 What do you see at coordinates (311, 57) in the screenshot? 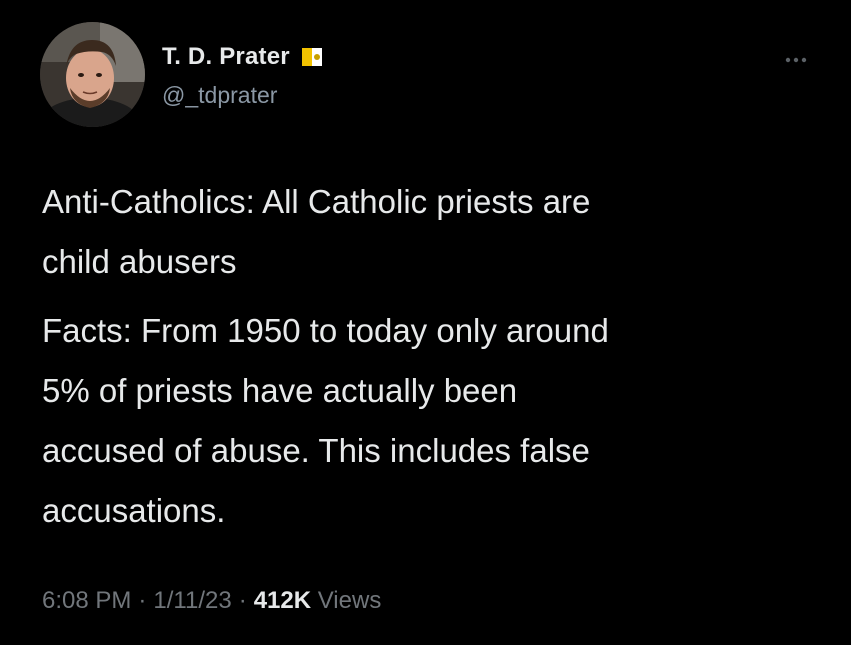
I see `papal-flag-icon` at bounding box center [311, 57].